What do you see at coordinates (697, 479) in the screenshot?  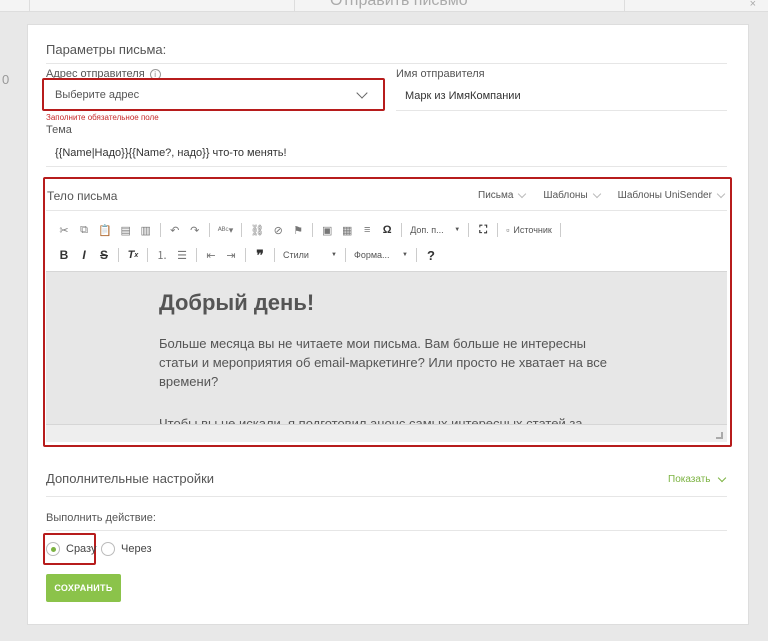 I see `show-additional-toggle: Показать` at bounding box center [697, 479].